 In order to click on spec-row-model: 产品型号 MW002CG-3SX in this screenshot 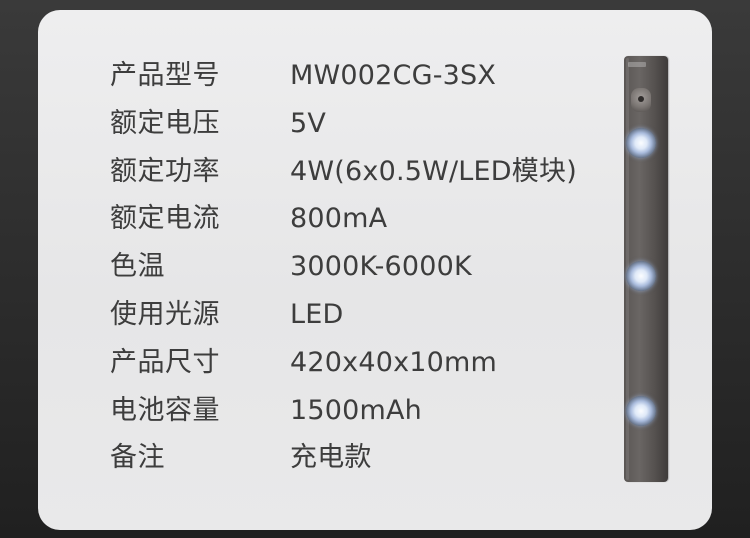, I will do `click(350, 76)`.